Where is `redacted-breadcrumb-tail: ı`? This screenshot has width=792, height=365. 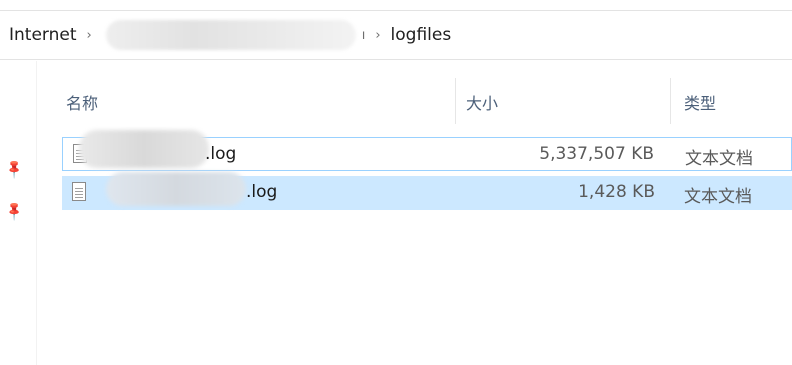 redacted-breadcrumb-tail: ı is located at coordinates (363, 35).